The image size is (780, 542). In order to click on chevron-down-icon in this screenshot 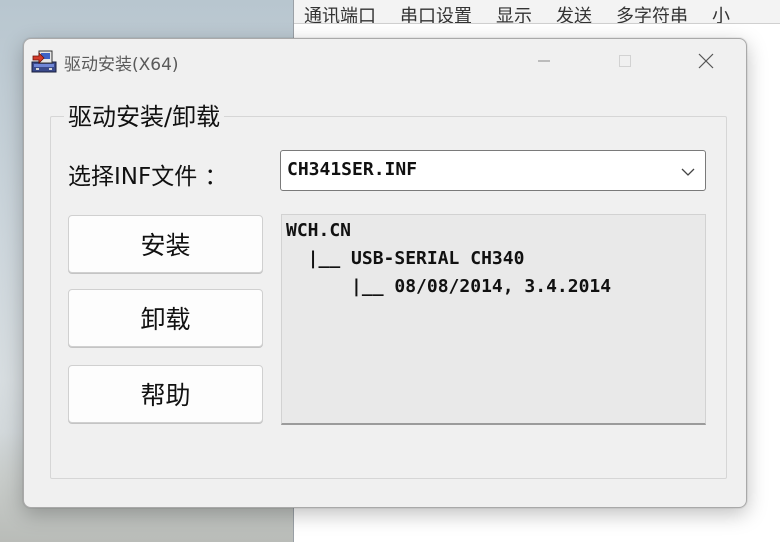, I will do `click(688, 172)`.